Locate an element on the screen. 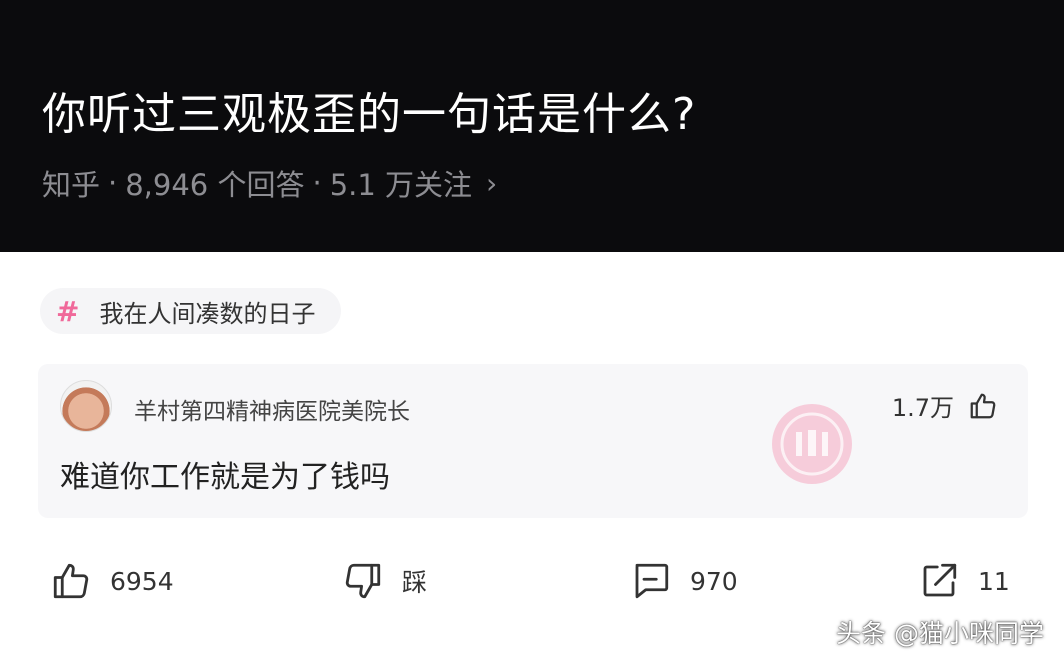  comment-count: 970 is located at coordinates (714, 581).